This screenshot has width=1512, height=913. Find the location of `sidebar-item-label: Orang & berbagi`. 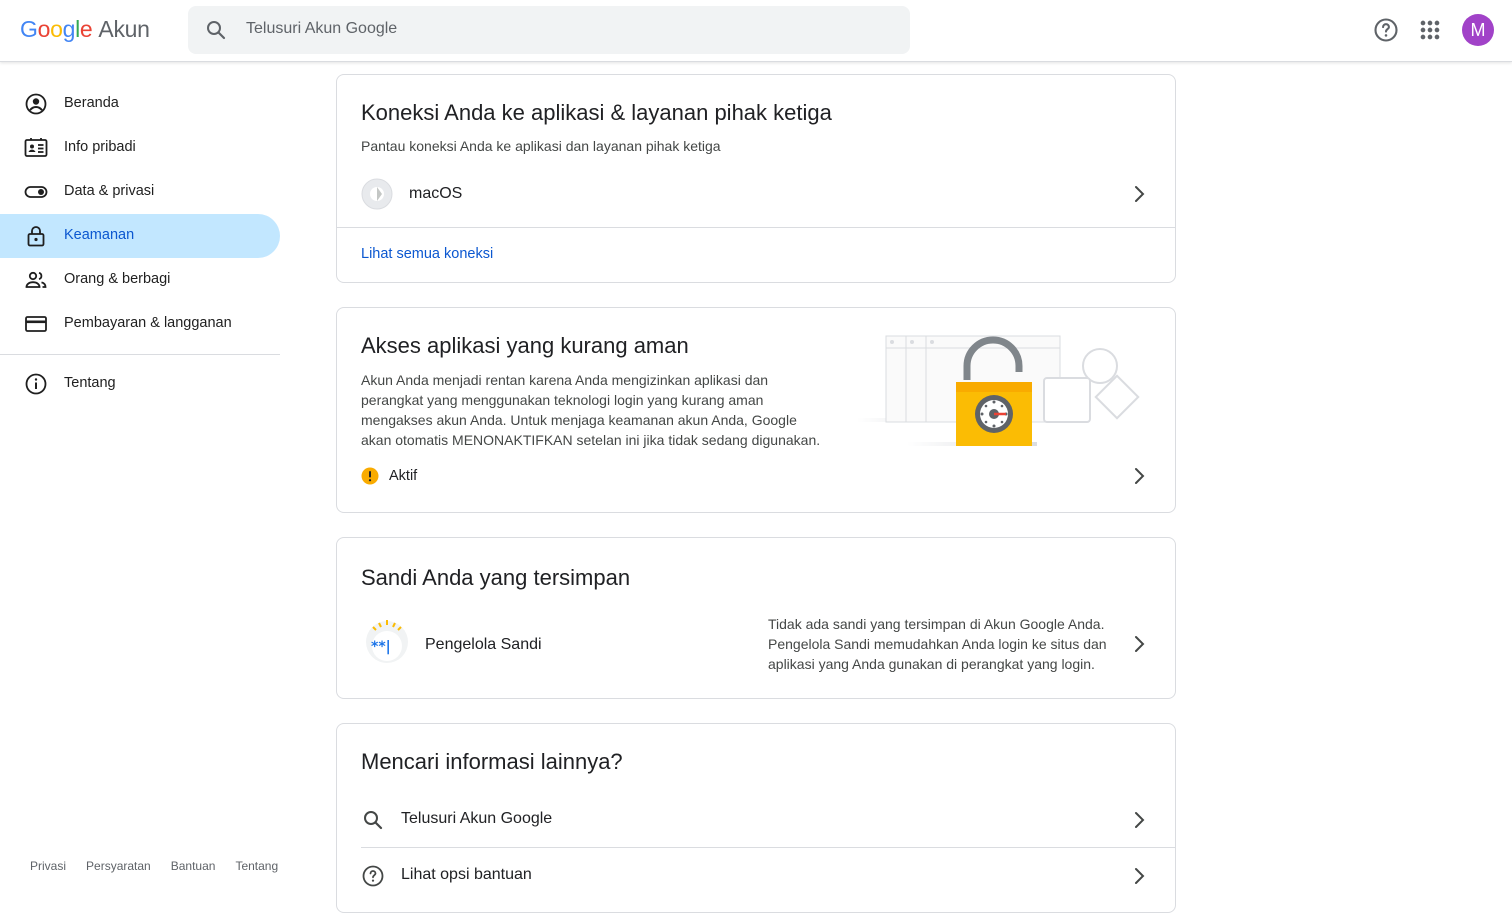

sidebar-item-label: Orang & berbagi is located at coordinates (117, 279).